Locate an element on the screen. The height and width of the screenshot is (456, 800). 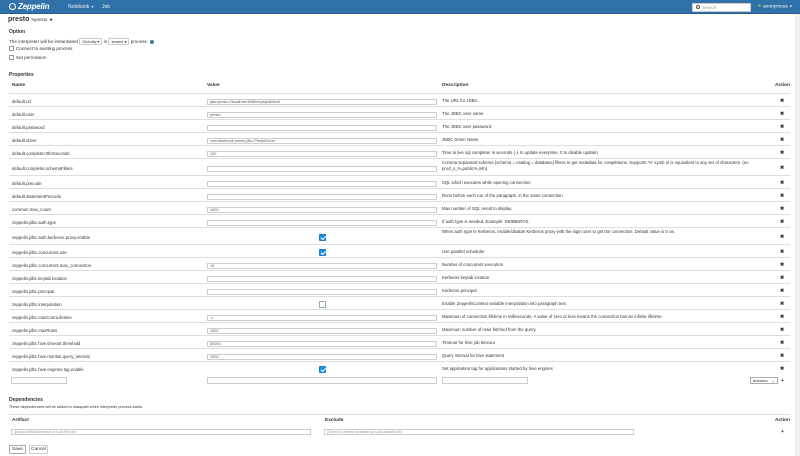
property-name: zeppelin.jdbc.principal is located at coordinates (33, 291).